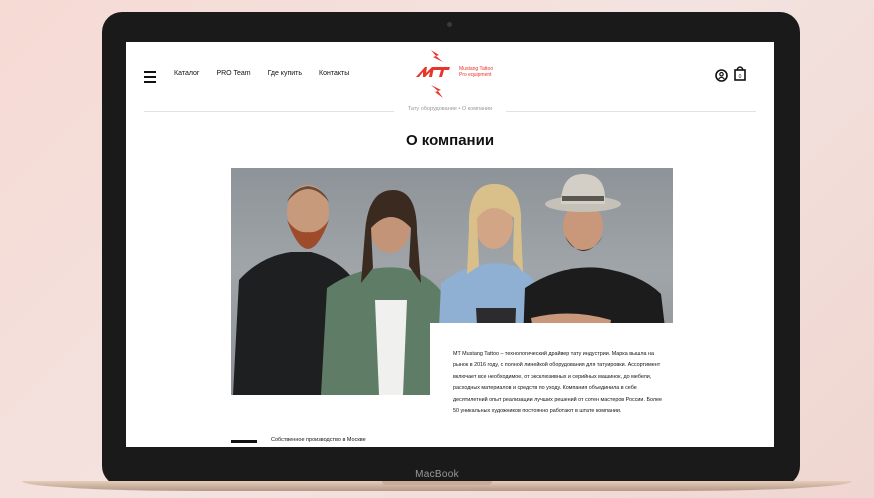  What do you see at coordinates (261, 73) in the screenshot?
I see `main-nav: Каталог PRO Team Где купить Контакты` at bounding box center [261, 73].